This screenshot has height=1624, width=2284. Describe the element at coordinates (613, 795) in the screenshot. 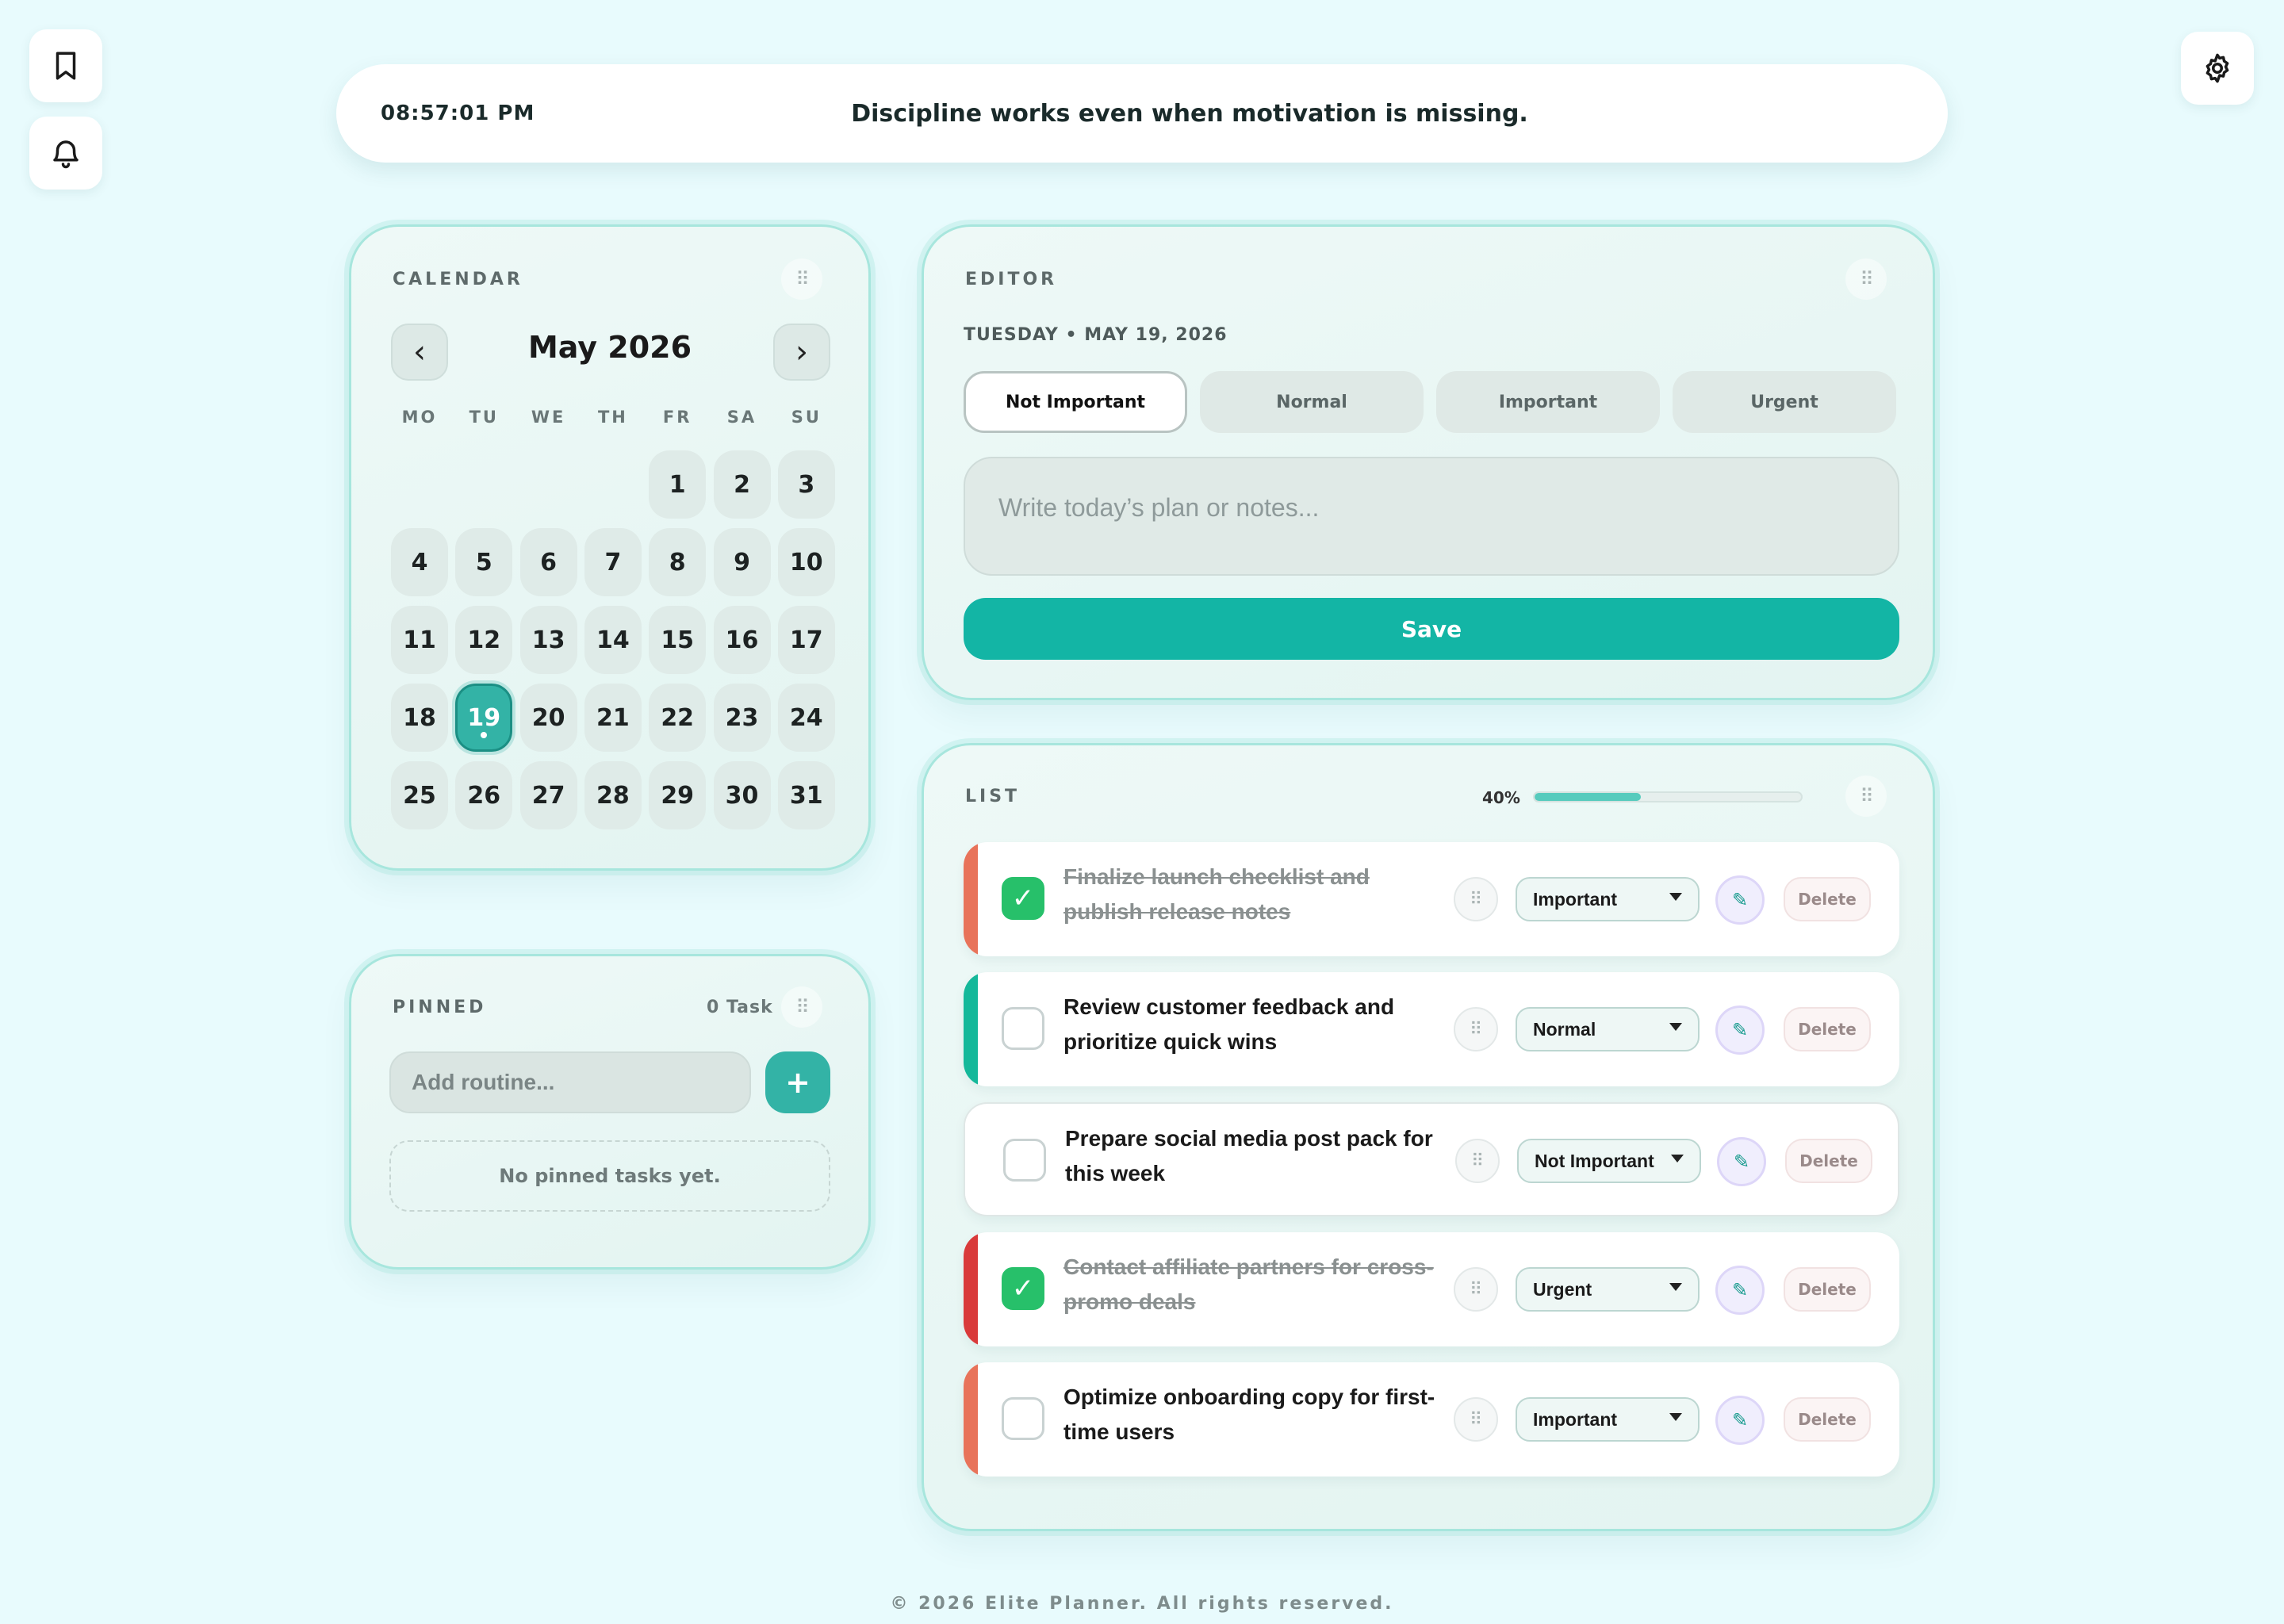

I see `calendar-day: 28` at that location.